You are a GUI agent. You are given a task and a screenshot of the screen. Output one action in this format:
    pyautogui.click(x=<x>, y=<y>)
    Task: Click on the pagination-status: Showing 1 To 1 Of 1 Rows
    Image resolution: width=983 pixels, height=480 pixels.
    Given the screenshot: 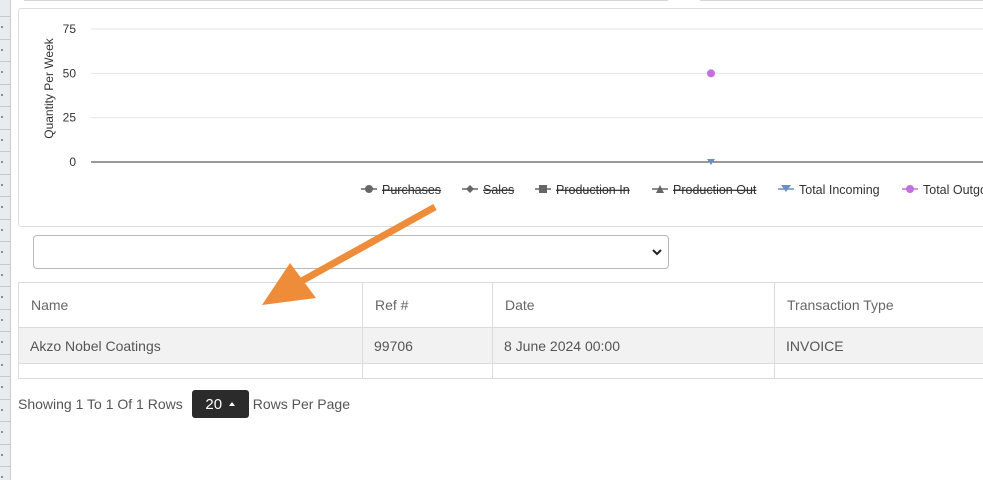 What is the action you would take?
    pyautogui.click(x=100, y=404)
    